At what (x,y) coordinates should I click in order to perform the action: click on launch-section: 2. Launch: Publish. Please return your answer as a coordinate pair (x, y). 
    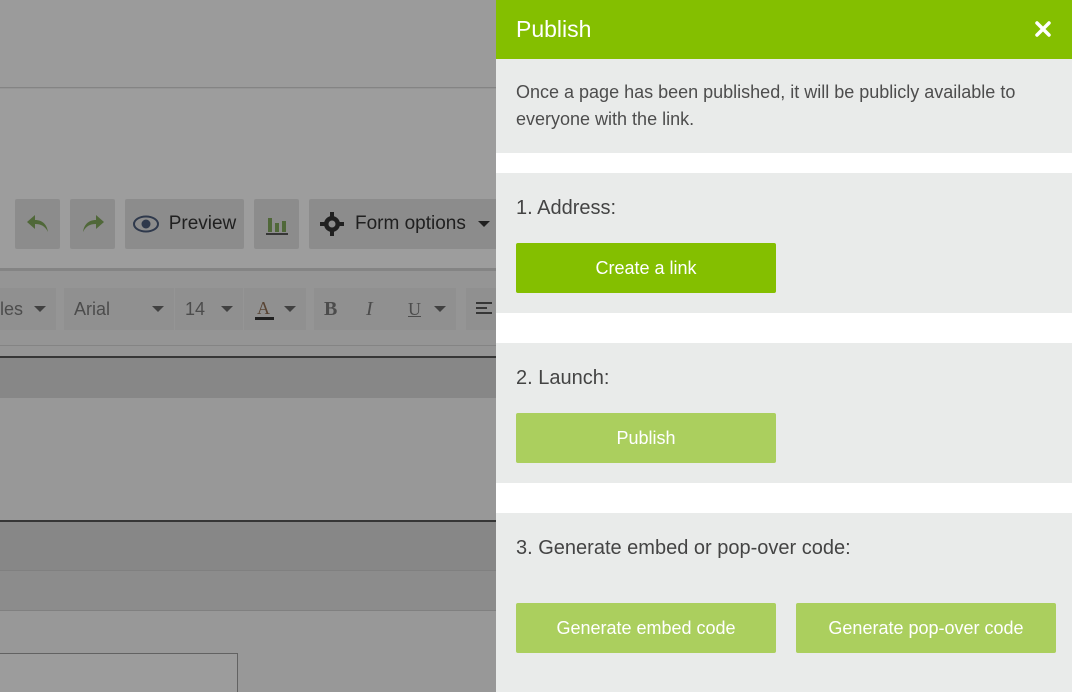
    Looking at the image, I should click on (784, 413).